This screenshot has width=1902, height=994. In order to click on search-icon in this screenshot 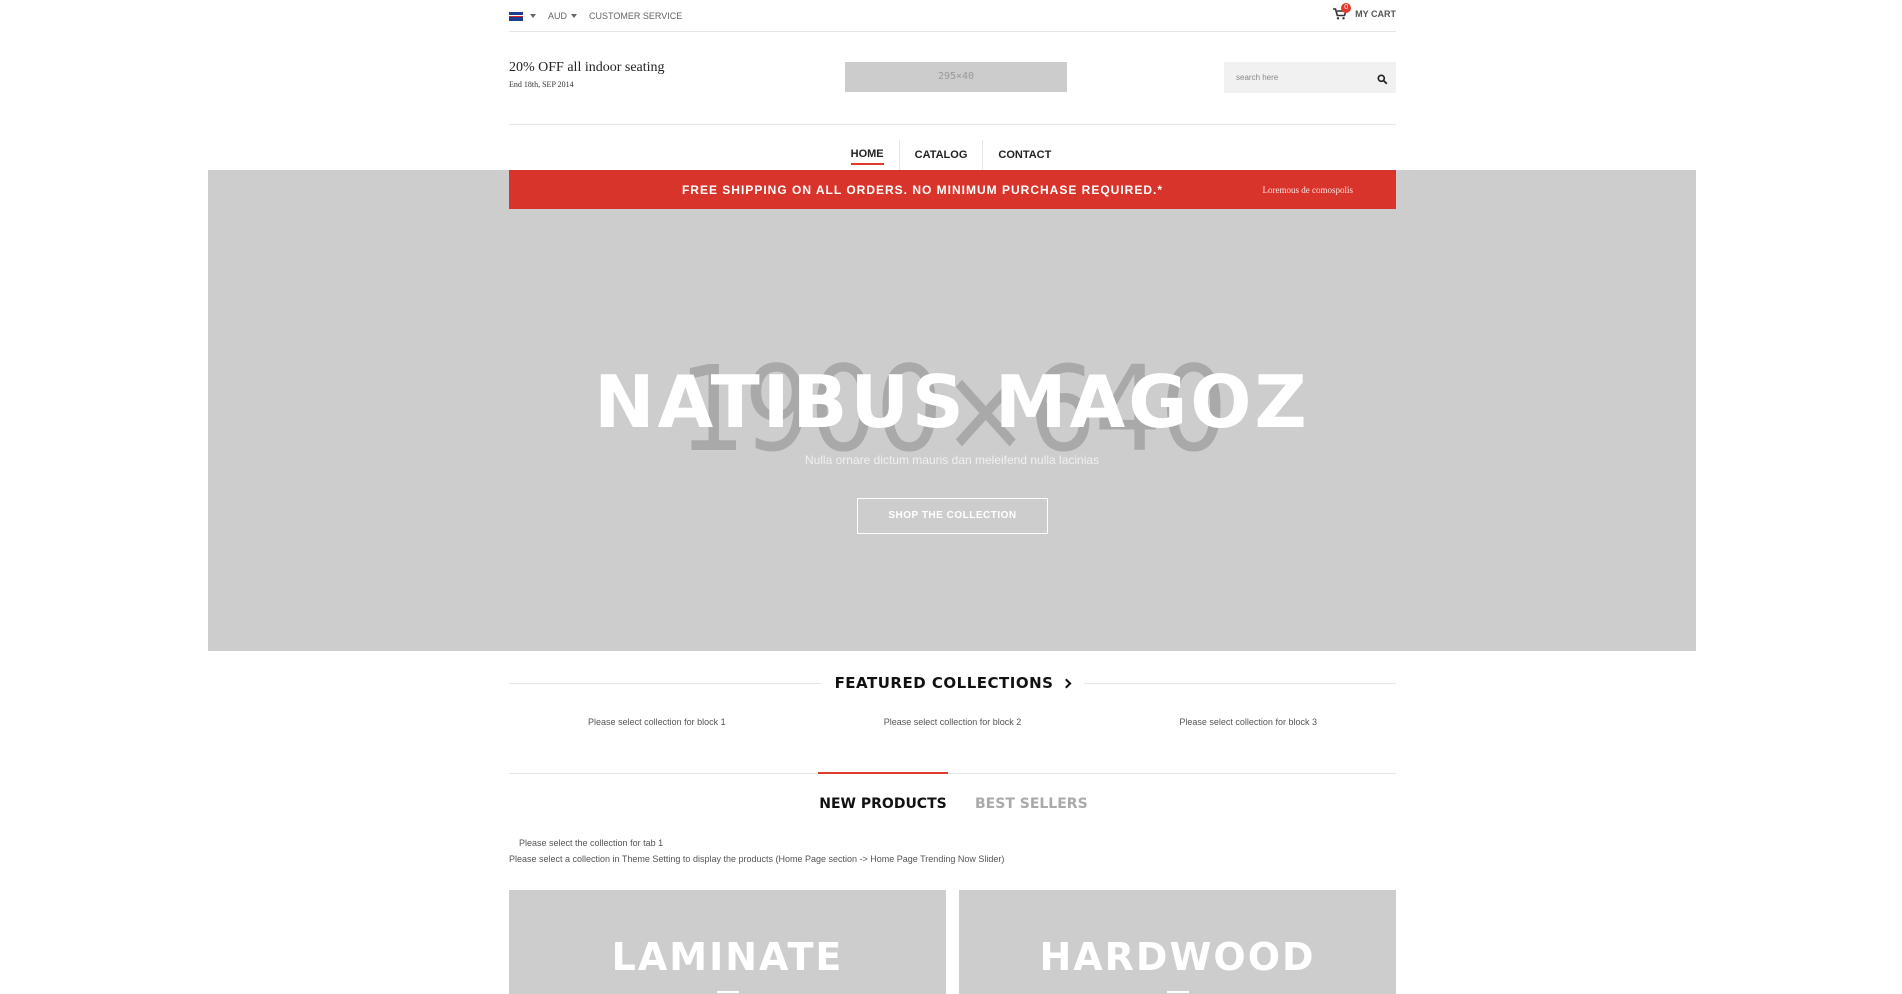, I will do `click(1382, 78)`.